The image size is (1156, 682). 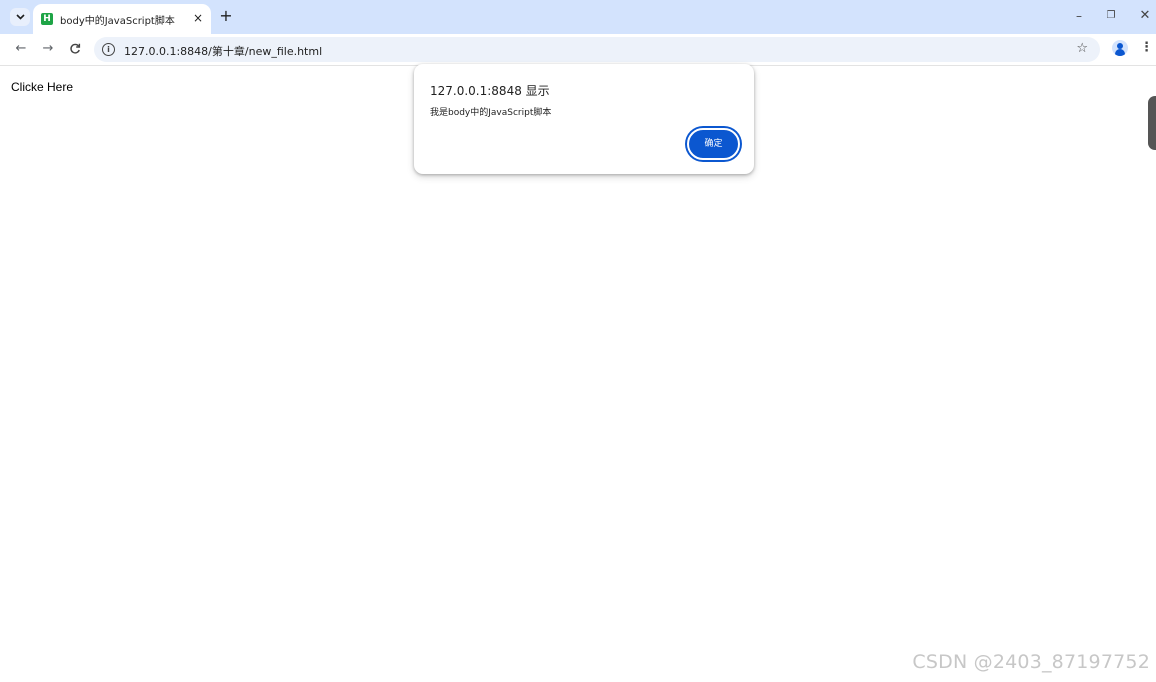 What do you see at coordinates (597, 49) in the screenshot?
I see `address-bar: i 127.0.0.1:8848/第十章/new_file.html ☆` at bounding box center [597, 49].